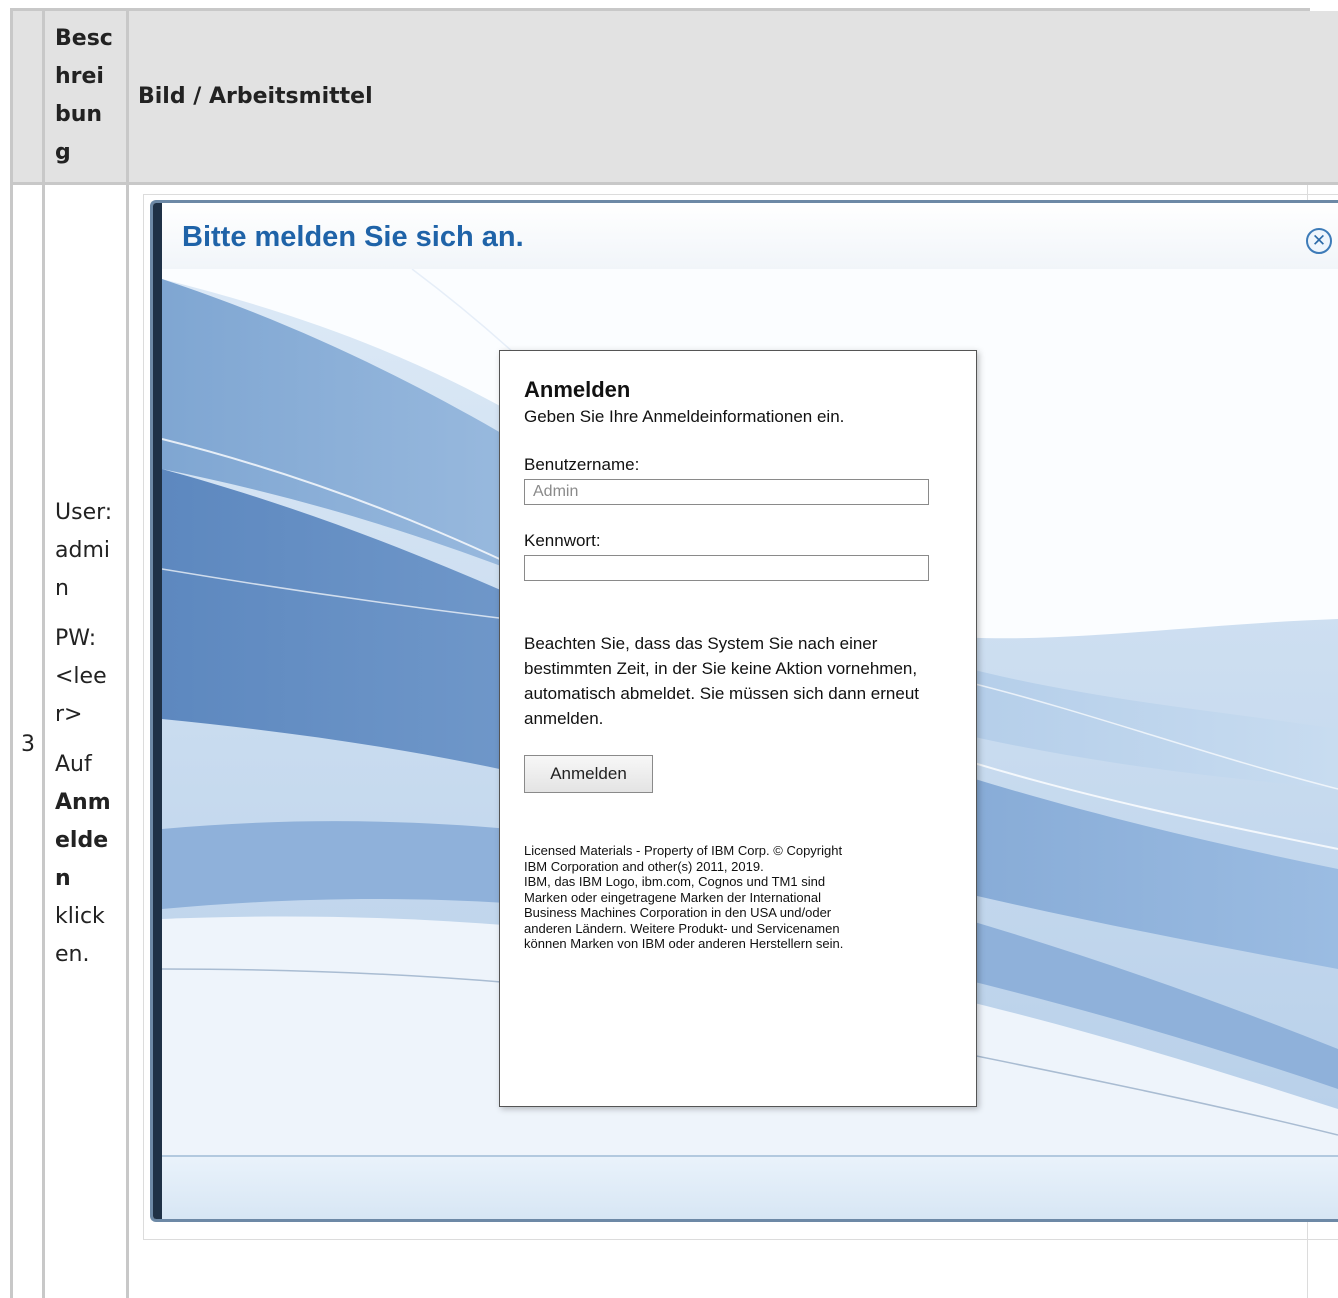 The width and height of the screenshot is (1338, 1298). I want to click on password-field, so click(726, 568).